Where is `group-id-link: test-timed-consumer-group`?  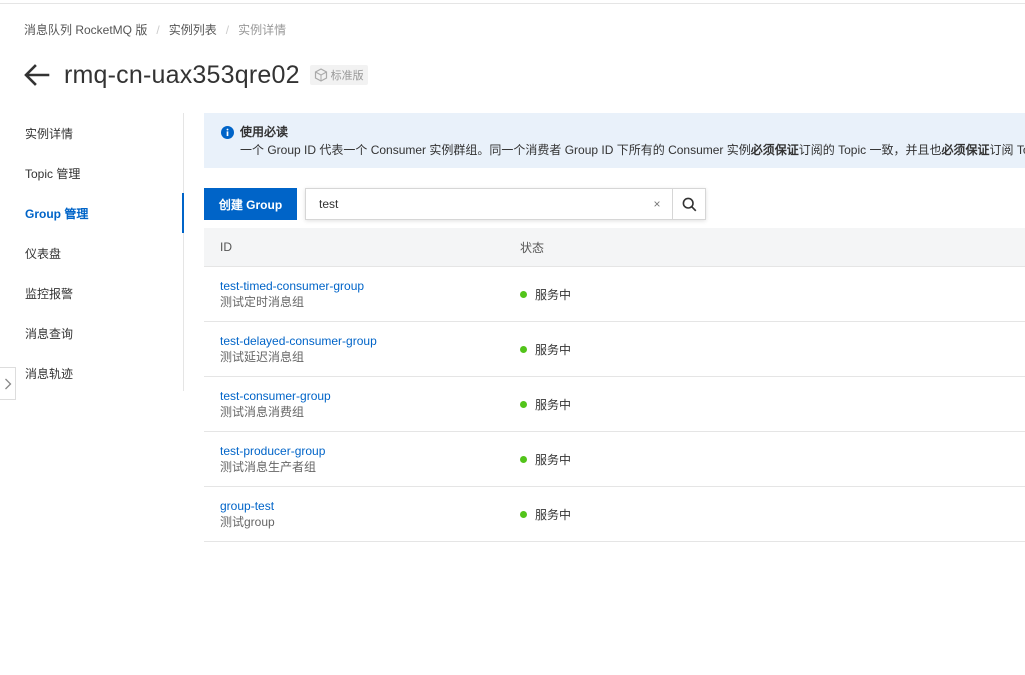 group-id-link: test-timed-consumer-group is located at coordinates (362, 286).